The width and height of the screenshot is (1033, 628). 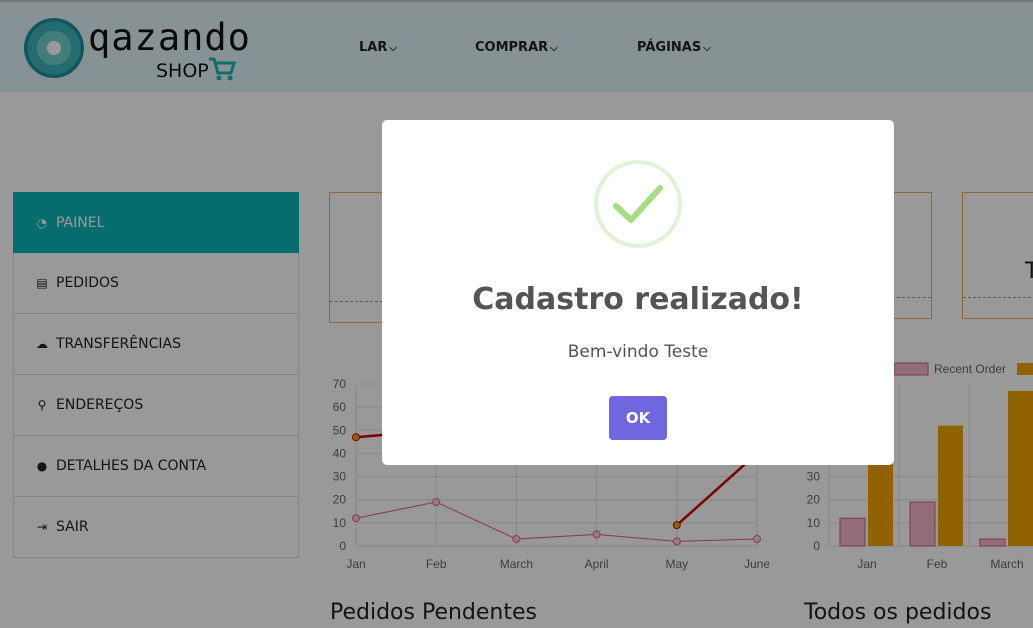 I want to click on ok-button: OK, so click(x=638, y=418).